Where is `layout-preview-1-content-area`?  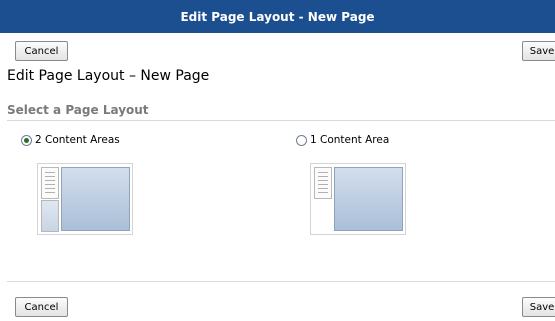 layout-preview-1-content-area is located at coordinates (358, 199).